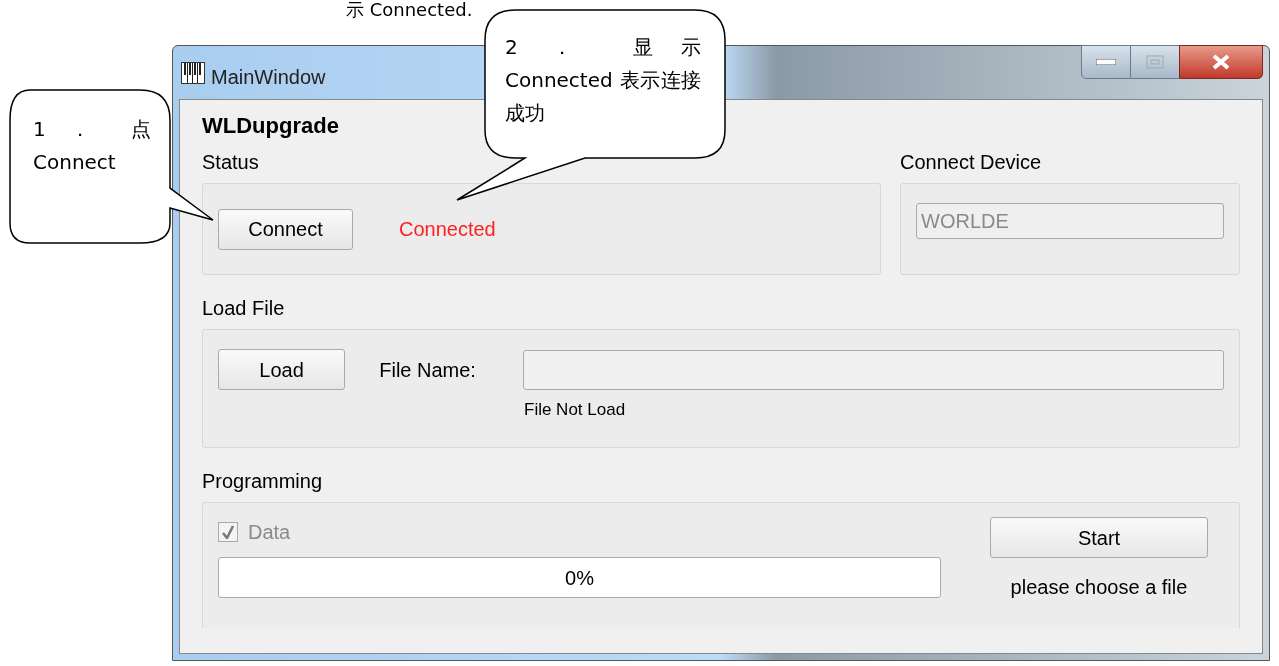 Image resolution: width=1279 pixels, height=666 pixels. Describe the element at coordinates (243, 308) in the screenshot. I see `group-label: Load File` at that location.